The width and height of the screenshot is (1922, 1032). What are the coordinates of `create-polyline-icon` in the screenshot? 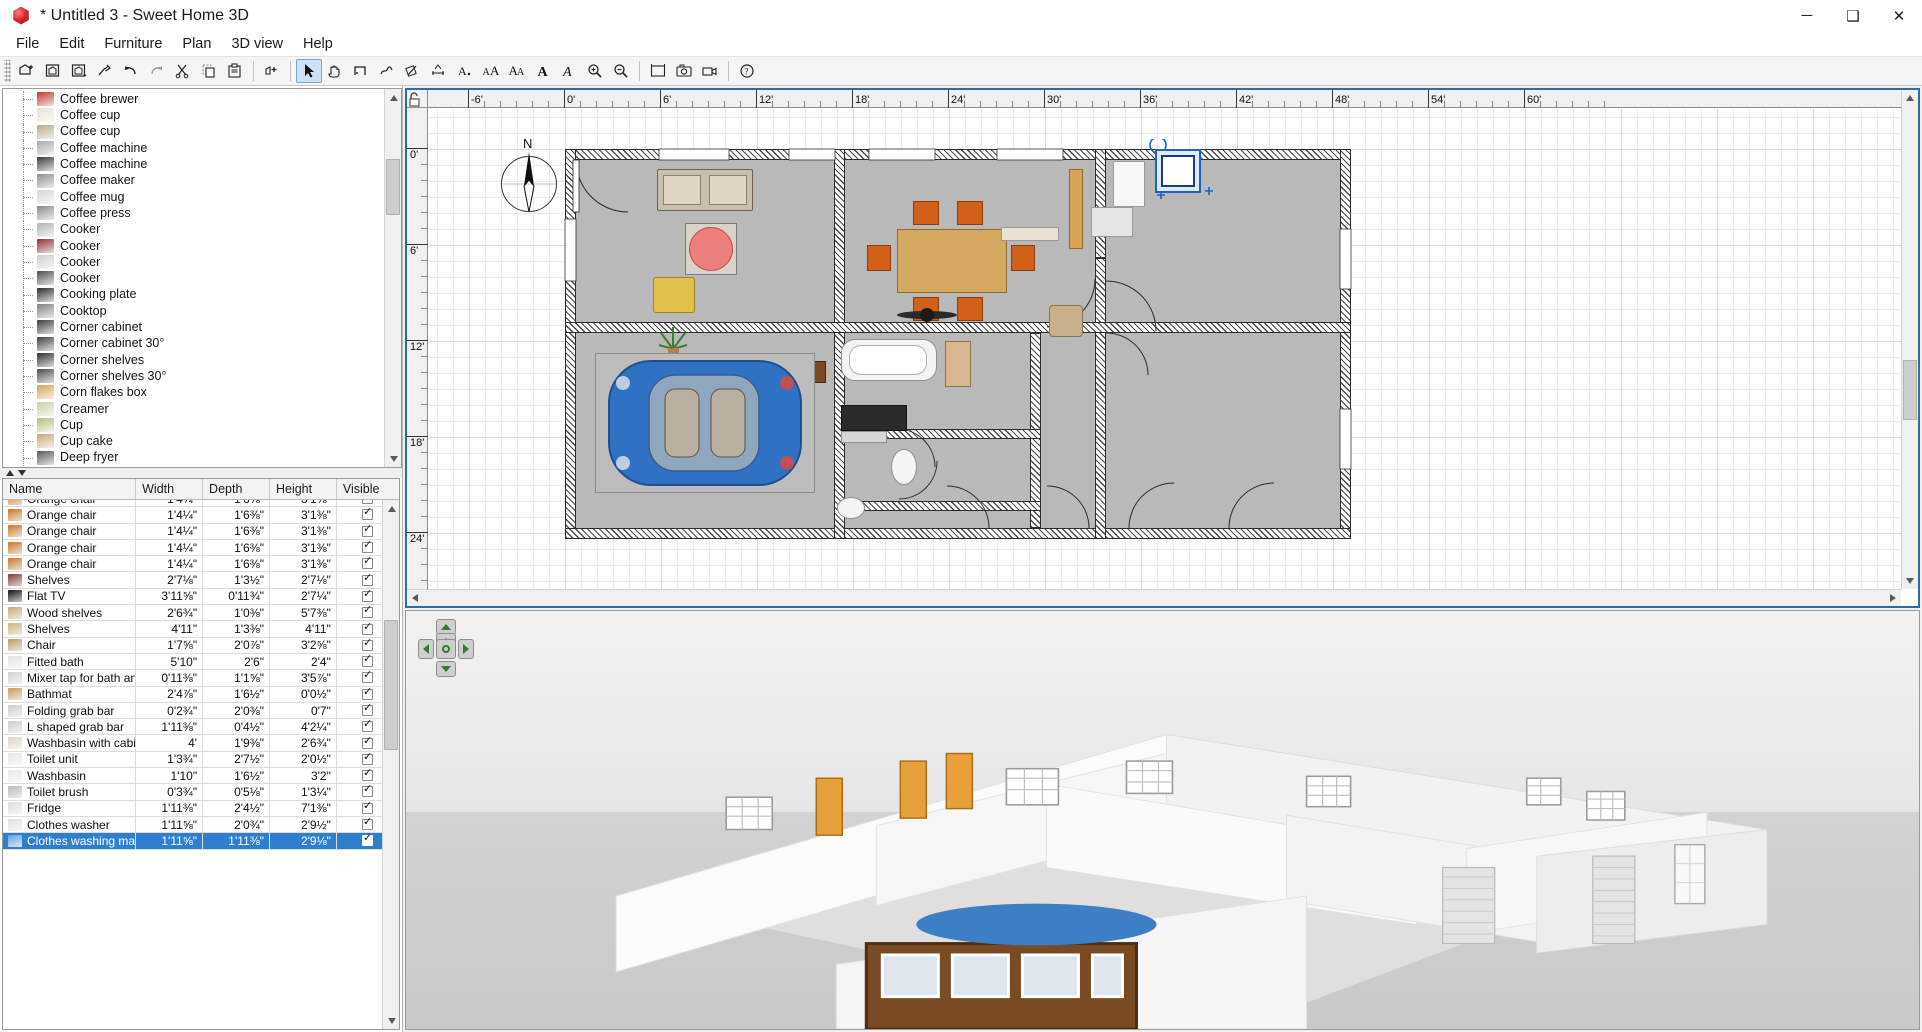 It's located at (413, 71).